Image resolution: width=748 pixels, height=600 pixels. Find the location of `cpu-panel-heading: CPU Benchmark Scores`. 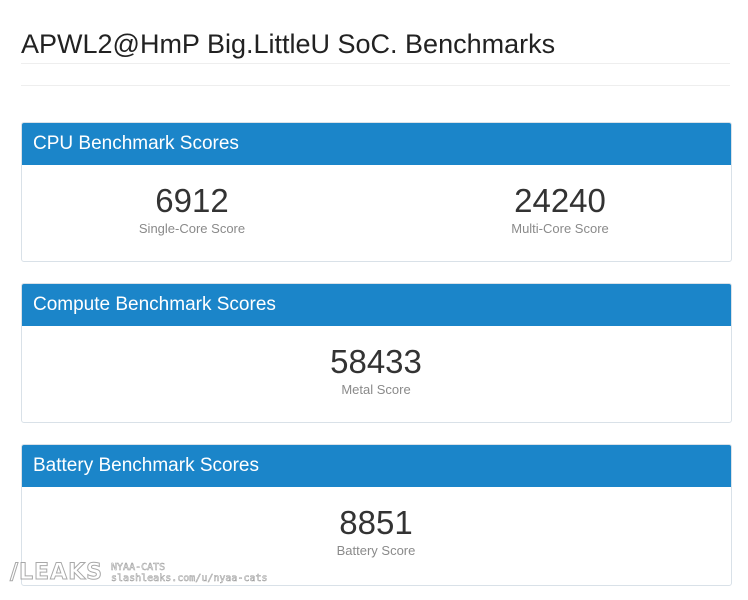

cpu-panel-heading: CPU Benchmark Scores is located at coordinates (376, 144).